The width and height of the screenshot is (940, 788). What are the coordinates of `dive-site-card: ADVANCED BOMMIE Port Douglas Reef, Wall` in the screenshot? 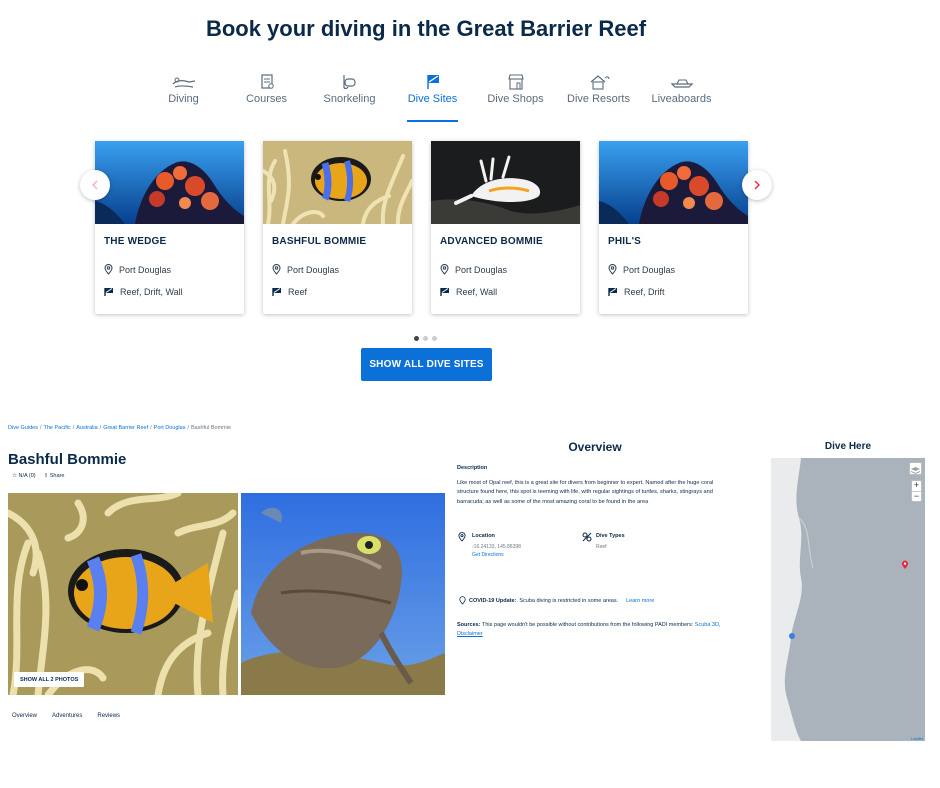 It's located at (505, 227).